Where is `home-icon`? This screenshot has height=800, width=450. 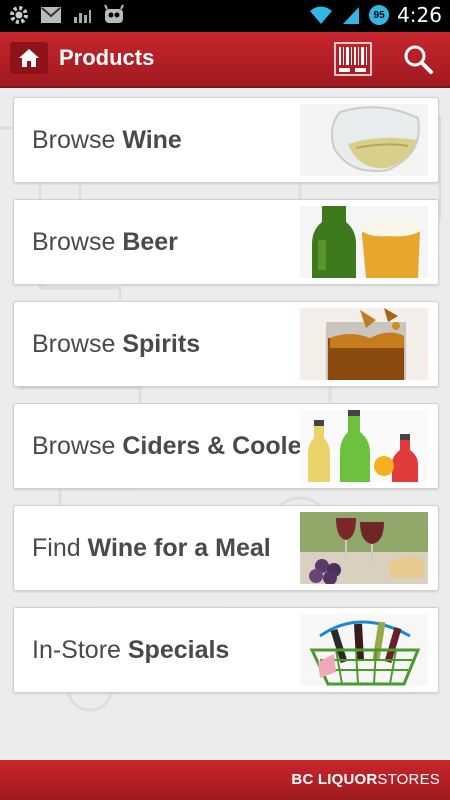 home-icon is located at coordinates (29, 58).